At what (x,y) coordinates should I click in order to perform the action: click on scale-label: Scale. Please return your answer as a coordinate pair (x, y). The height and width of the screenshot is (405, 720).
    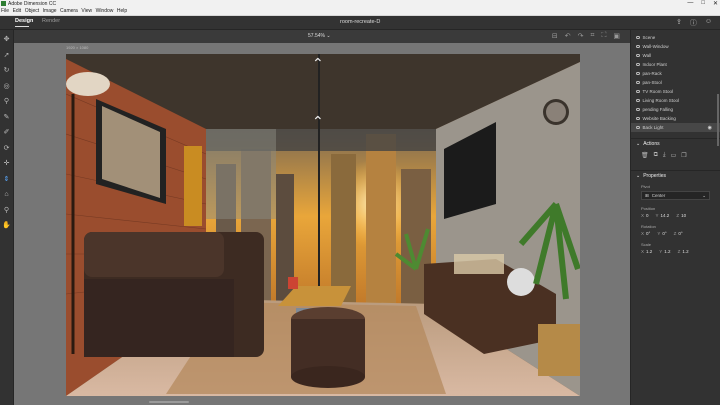
    Looking at the image, I should click on (646, 244).